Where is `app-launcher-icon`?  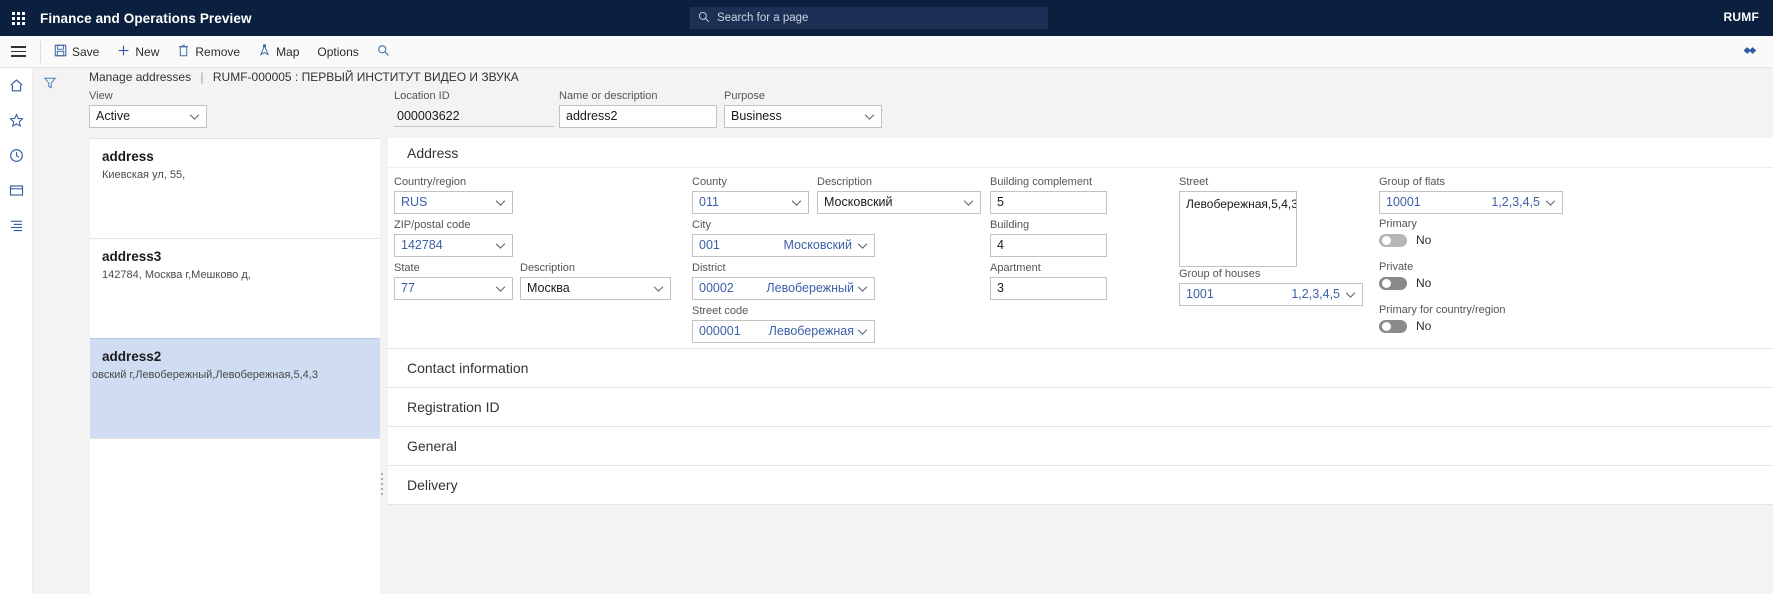
app-launcher-icon is located at coordinates (18, 18).